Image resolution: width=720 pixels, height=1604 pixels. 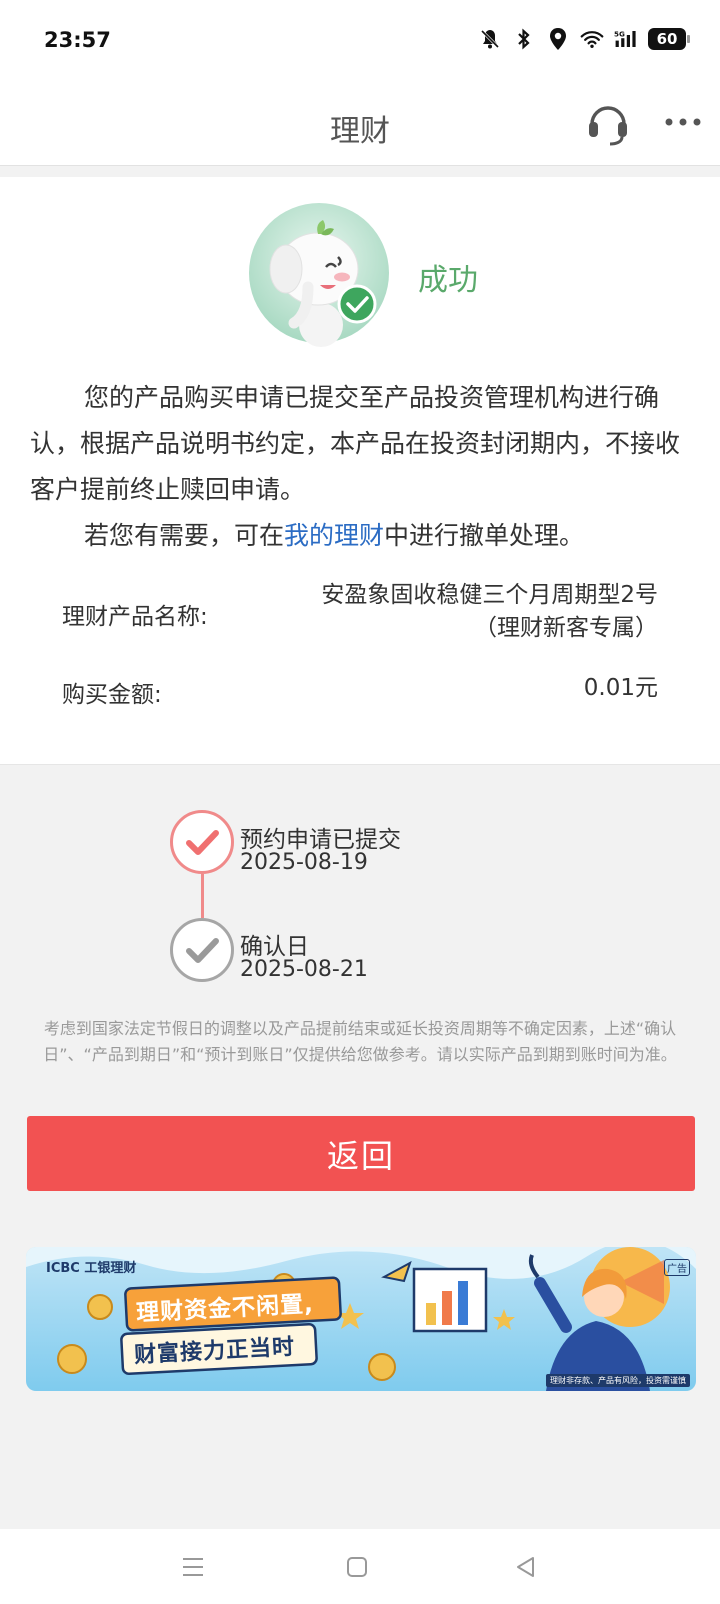 What do you see at coordinates (135, 617) in the screenshot?
I see `product-name-label: 理财产品名称:` at bounding box center [135, 617].